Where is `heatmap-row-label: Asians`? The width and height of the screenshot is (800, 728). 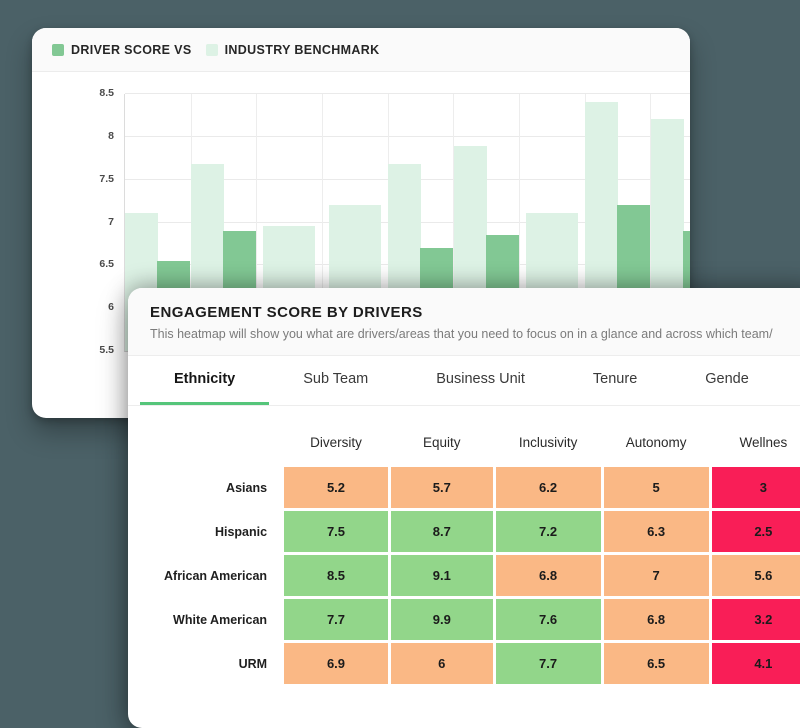
heatmap-row-label: Asians is located at coordinates (247, 487).